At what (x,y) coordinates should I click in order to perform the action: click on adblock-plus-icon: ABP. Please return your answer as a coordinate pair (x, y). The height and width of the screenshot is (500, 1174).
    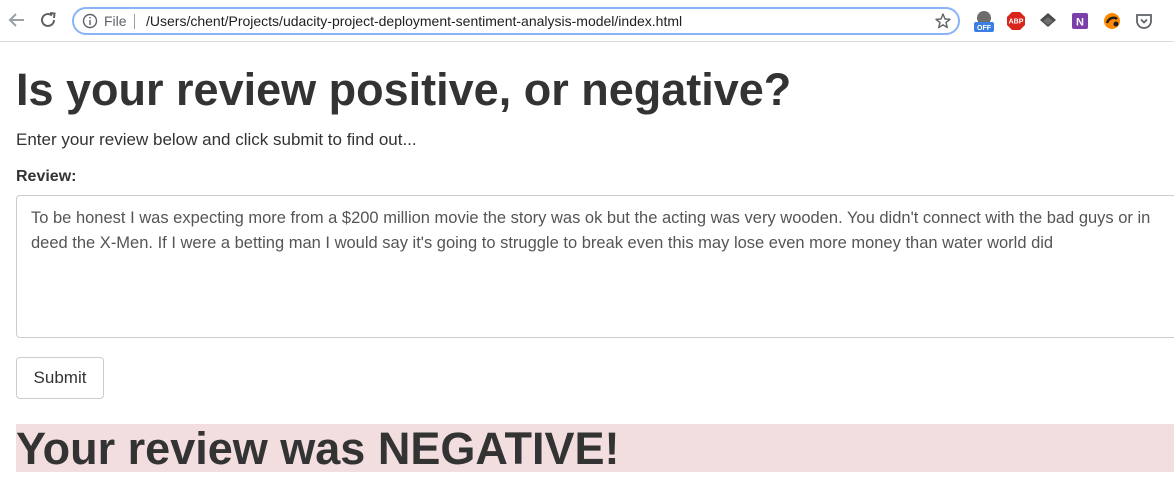
    Looking at the image, I should click on (1016, 21).